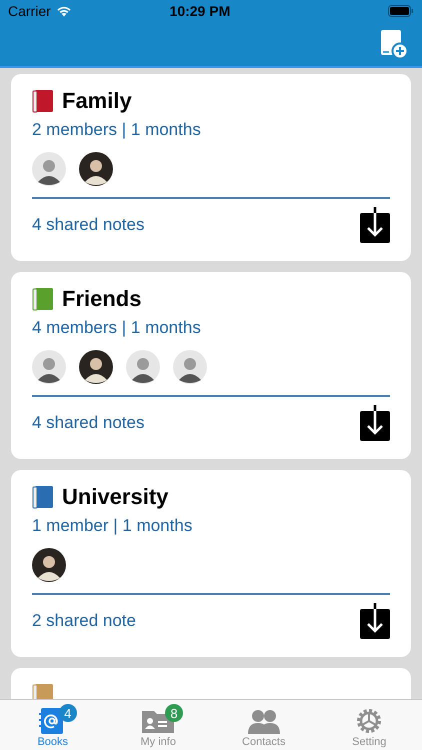 The image size is (422, 750). What do you see at coordinates (97, 101) in the screenshot?
I see `book-title: Family` at bounding box center [97, 101].